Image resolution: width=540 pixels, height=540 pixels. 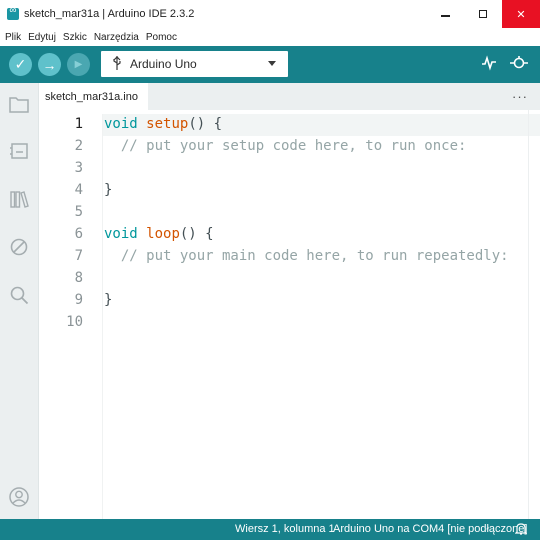 What do you see at coordinates (109, 14) in the screenshot?
I see `window-title: sketch_mar31a | Arduino IDE 2.3.2` at bounding box center [109, 14].